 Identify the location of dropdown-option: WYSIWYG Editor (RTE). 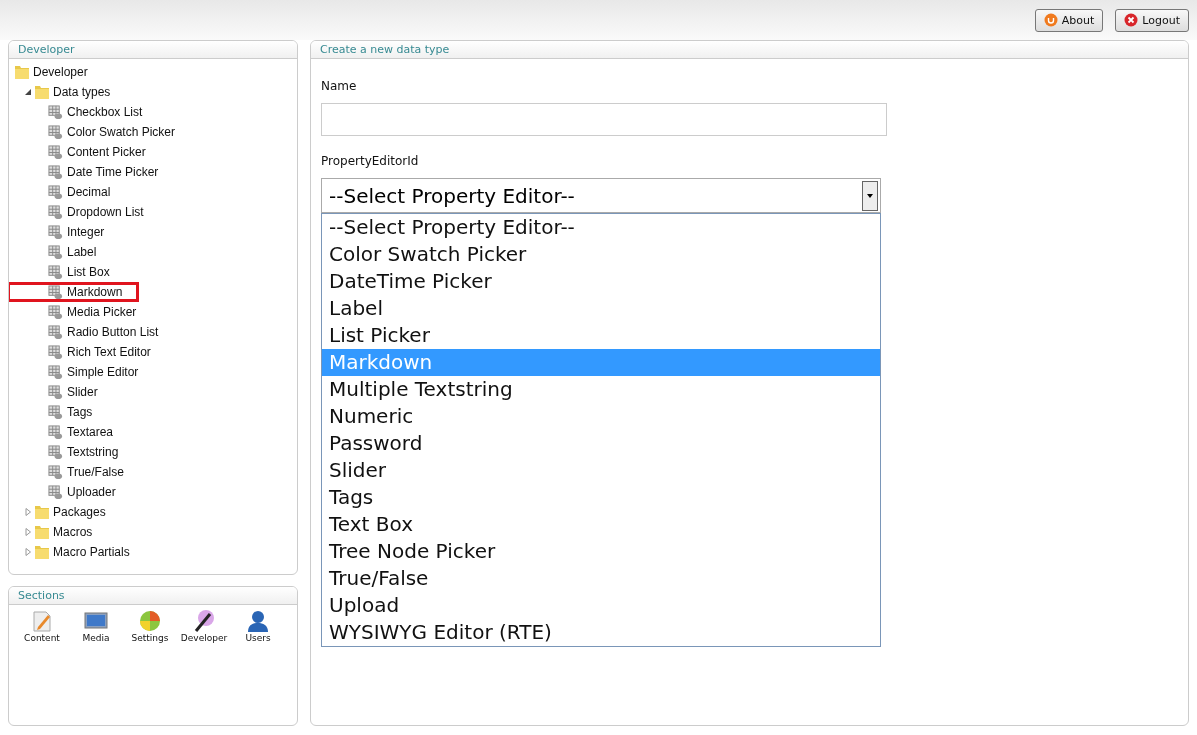
(601, 632).